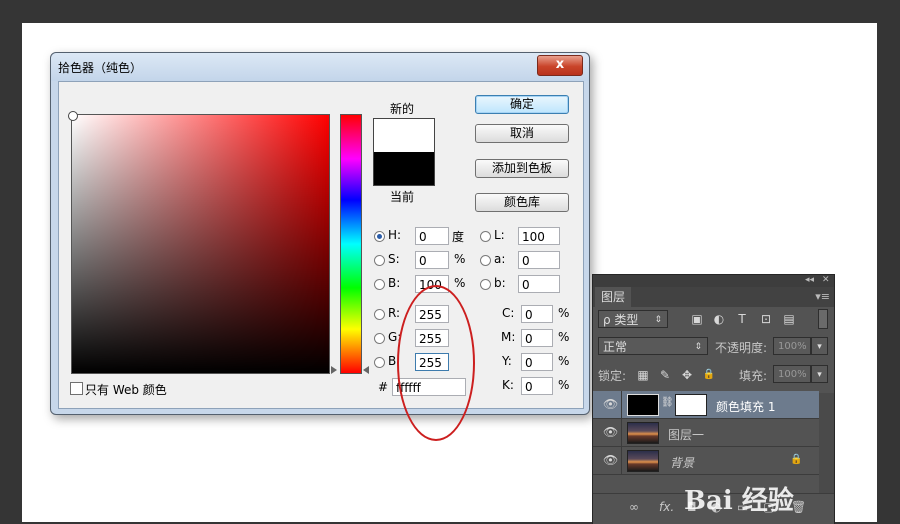  Describe the element at coordinates (383, 387) in the screenshot. I see `hex-label: #` at that location.